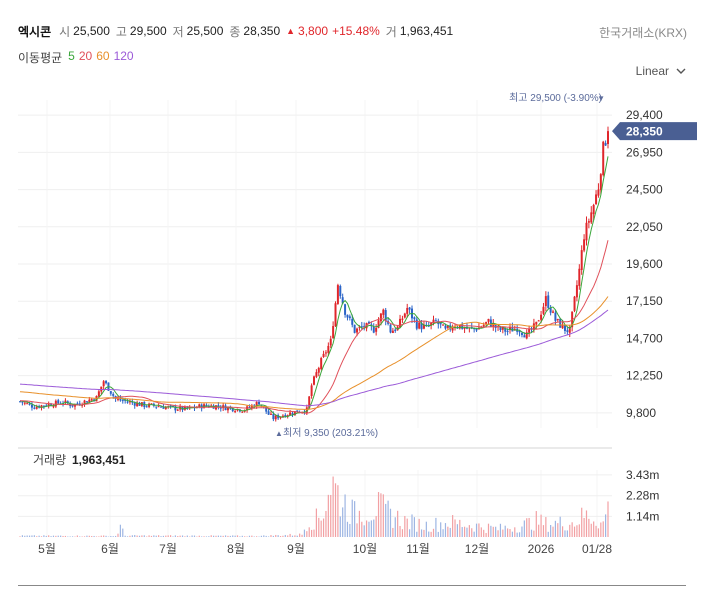 This screenshot has height=598, width=704. Describe the element at coordinates (642, 516) in the screenshot. I see `volume-tick-label: 1.14m` at that location.